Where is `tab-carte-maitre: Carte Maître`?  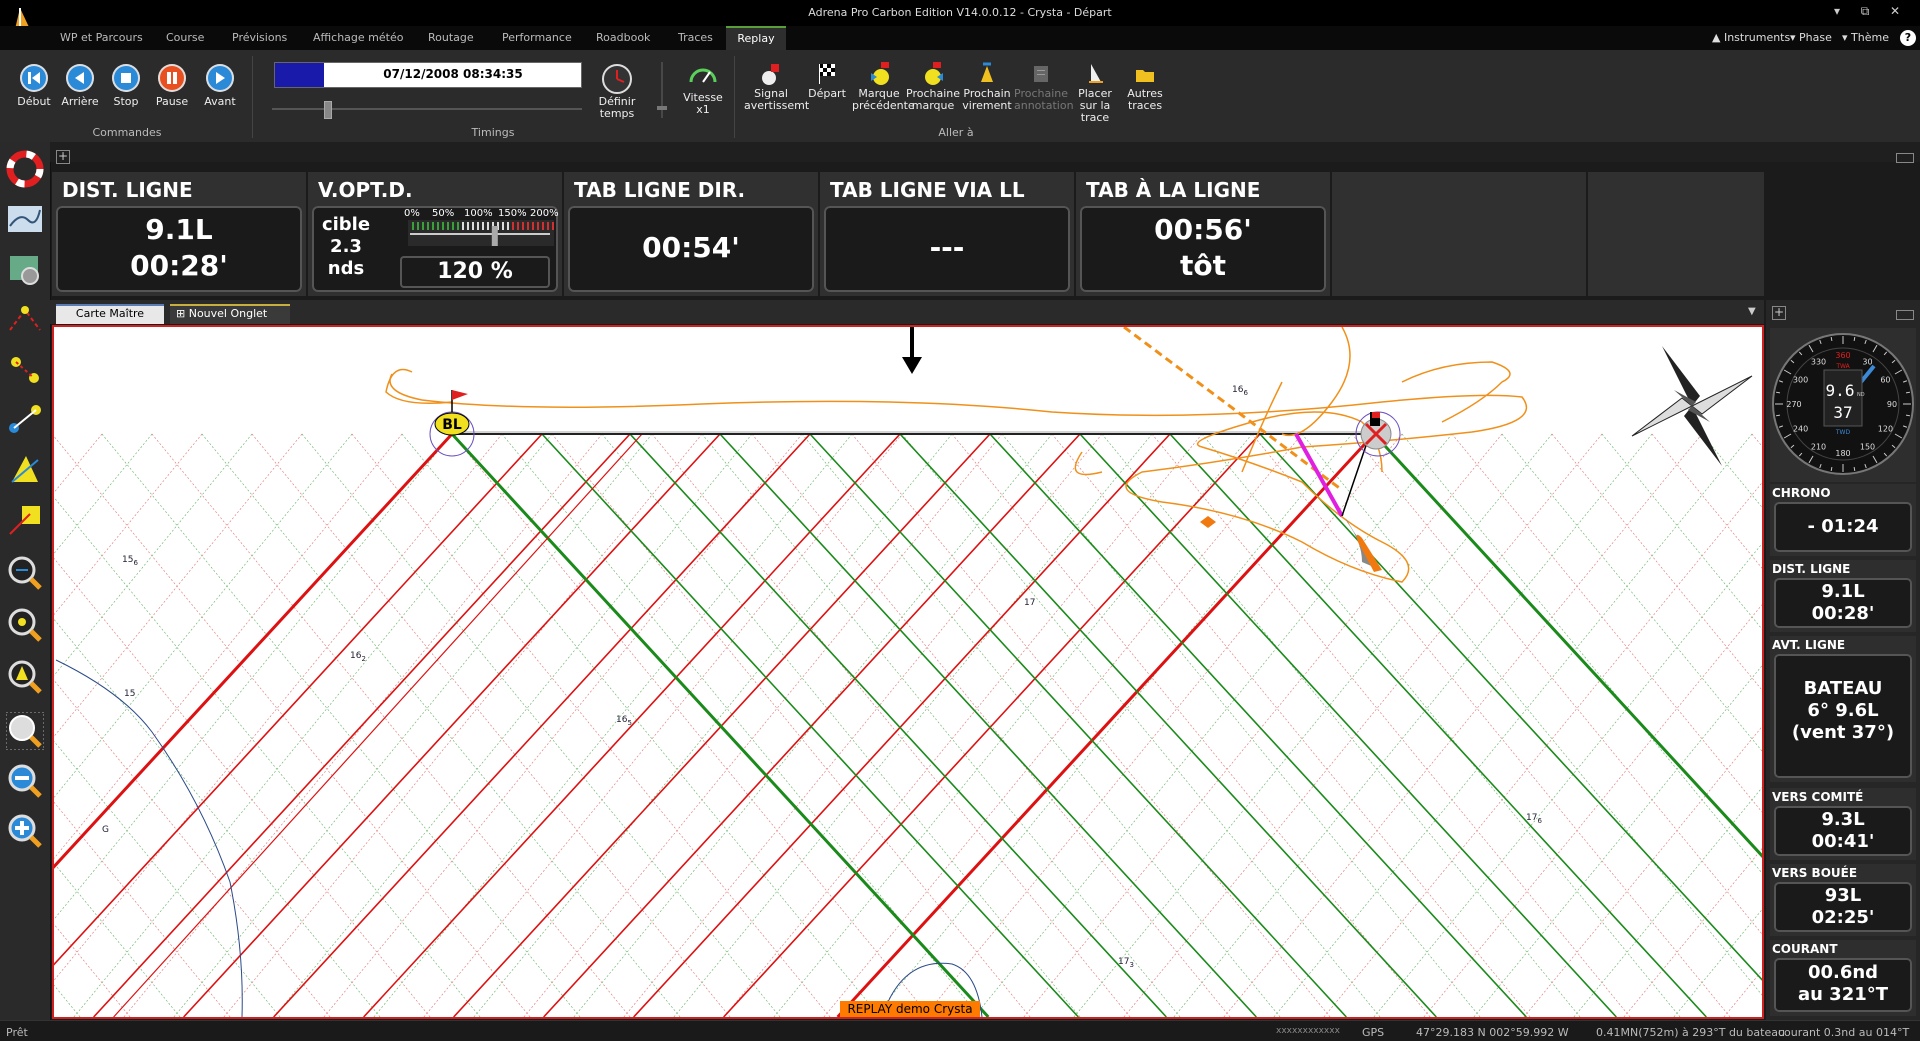 tab-carte-maitre: Carte Maître is located at coordinates (110, 314).